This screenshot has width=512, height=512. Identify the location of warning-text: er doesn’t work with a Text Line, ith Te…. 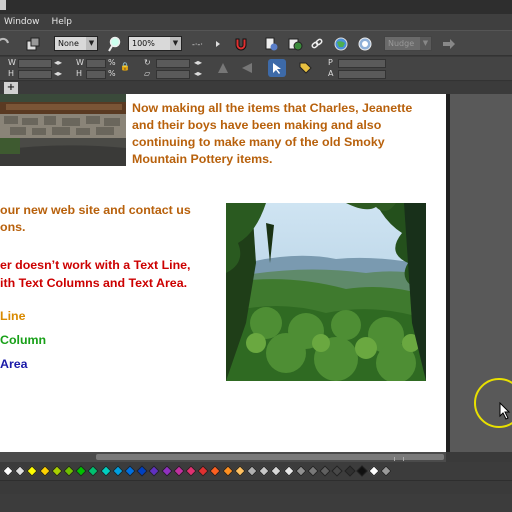
(113, 274).